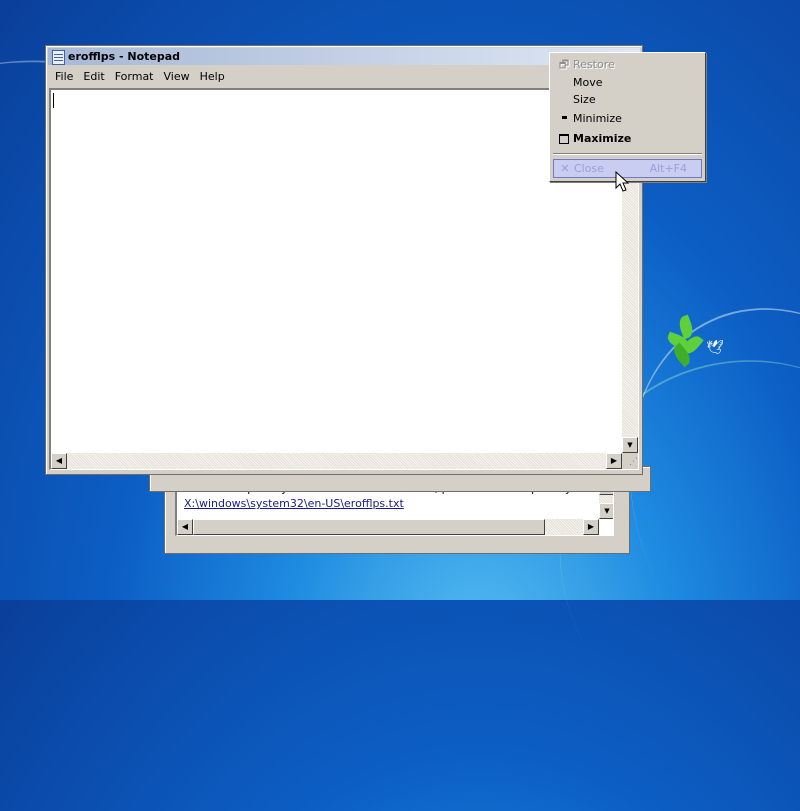 This screenshot has width=800, height=811. Describe the element at coordinates (627, 83) in the screenshot. I see `menu-item-move: Move` at that location.